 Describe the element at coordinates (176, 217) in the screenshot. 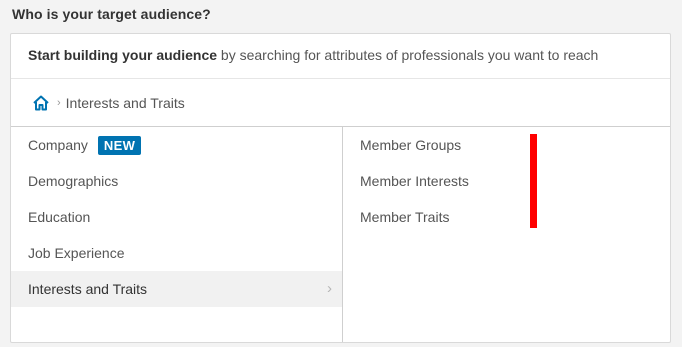

I see `category-education: Education` at that location.